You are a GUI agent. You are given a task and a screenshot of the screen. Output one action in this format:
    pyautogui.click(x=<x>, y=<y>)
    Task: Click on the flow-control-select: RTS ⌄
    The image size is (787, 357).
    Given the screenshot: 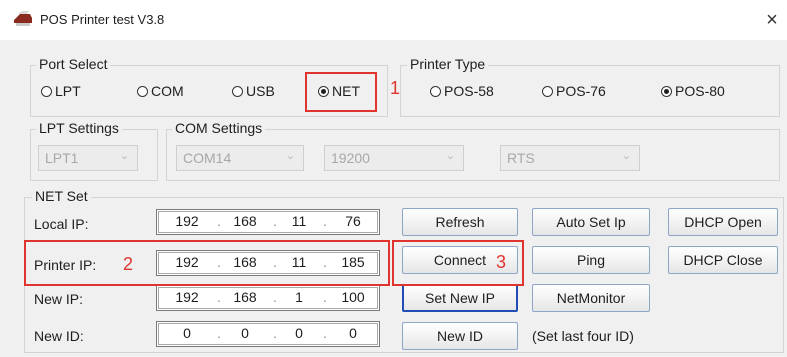 What is the action you would take?
    pyautogui.click(x=570, y=158)
    